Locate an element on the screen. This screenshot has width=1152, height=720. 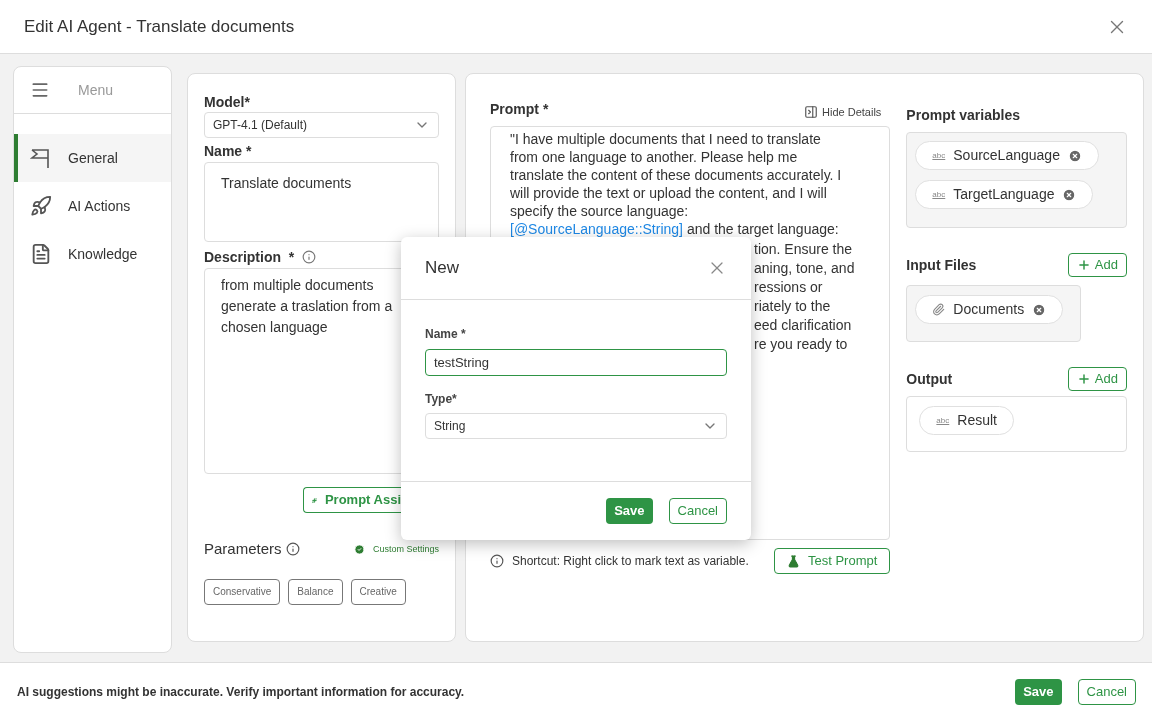
menu-label: Menu is located at coordinates (96, 90).